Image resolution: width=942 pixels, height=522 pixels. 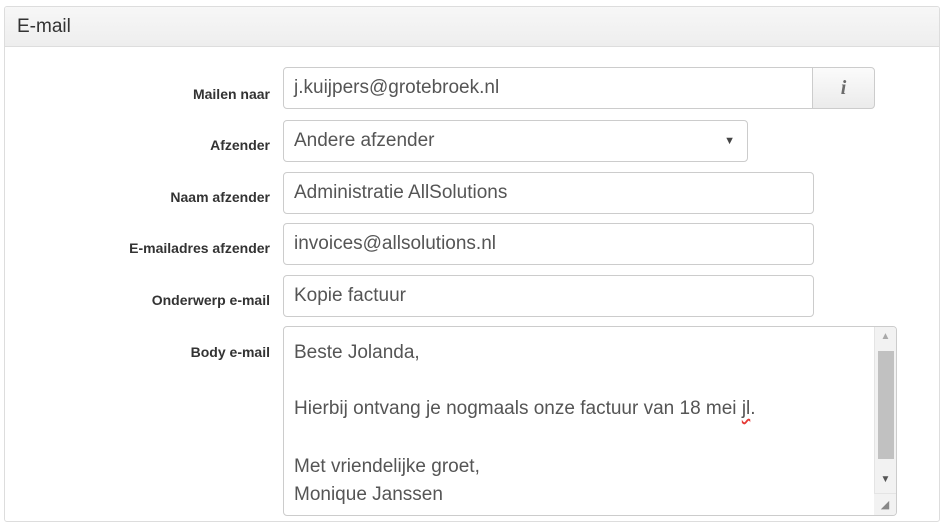 What do you see at coordinates (231, 94) in the screenshot?
I see `mailen-naar-label: Mailen naar` at bounding box center [231, 94].